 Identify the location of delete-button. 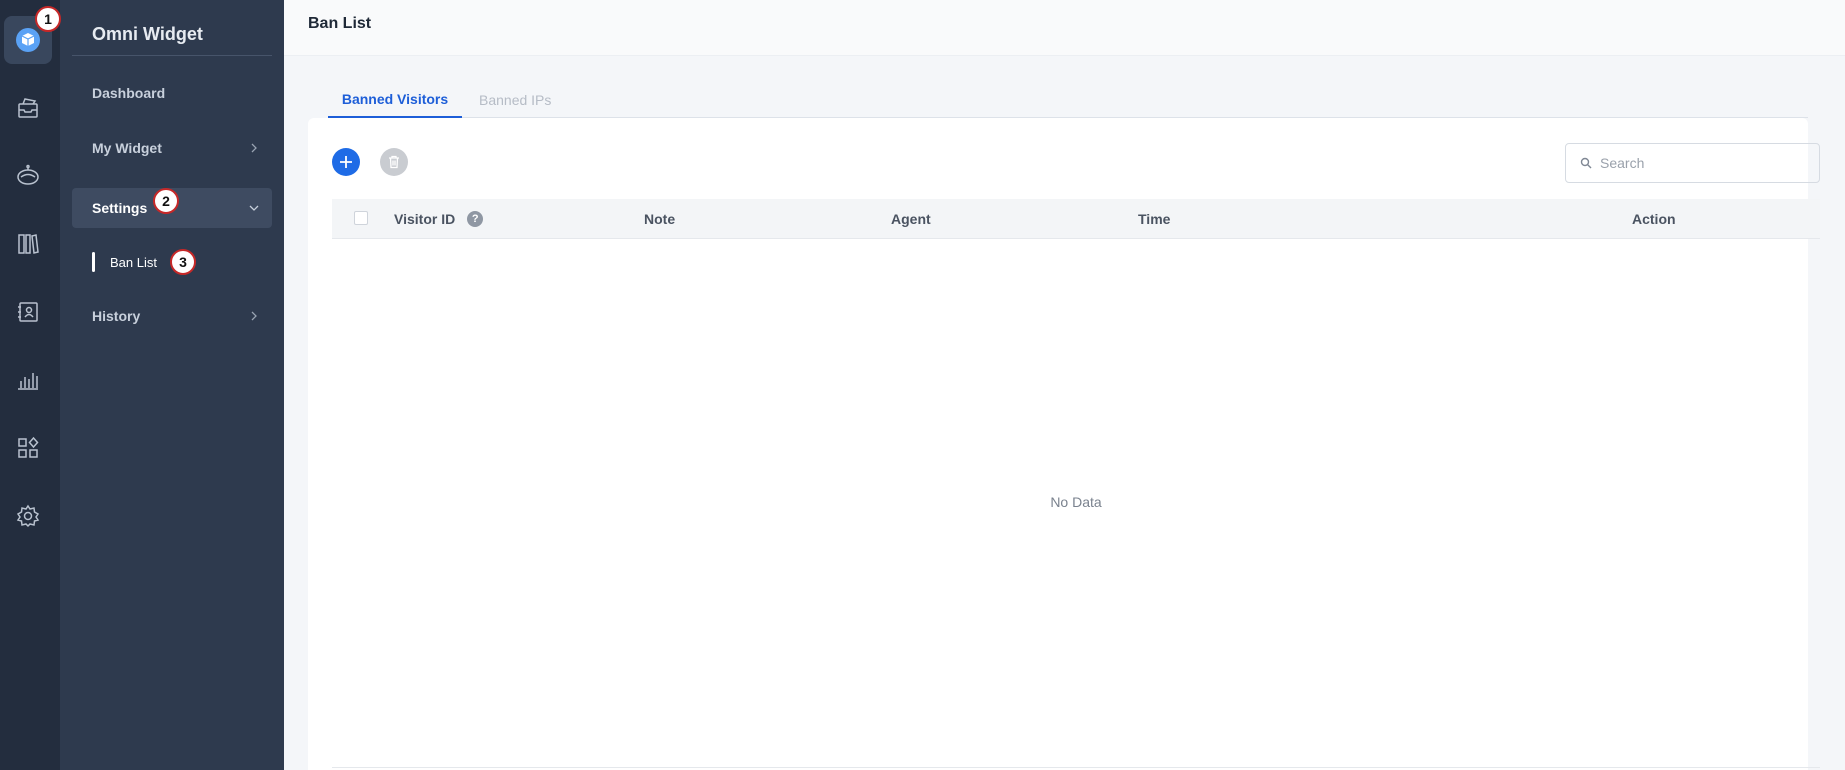
(394, 162).